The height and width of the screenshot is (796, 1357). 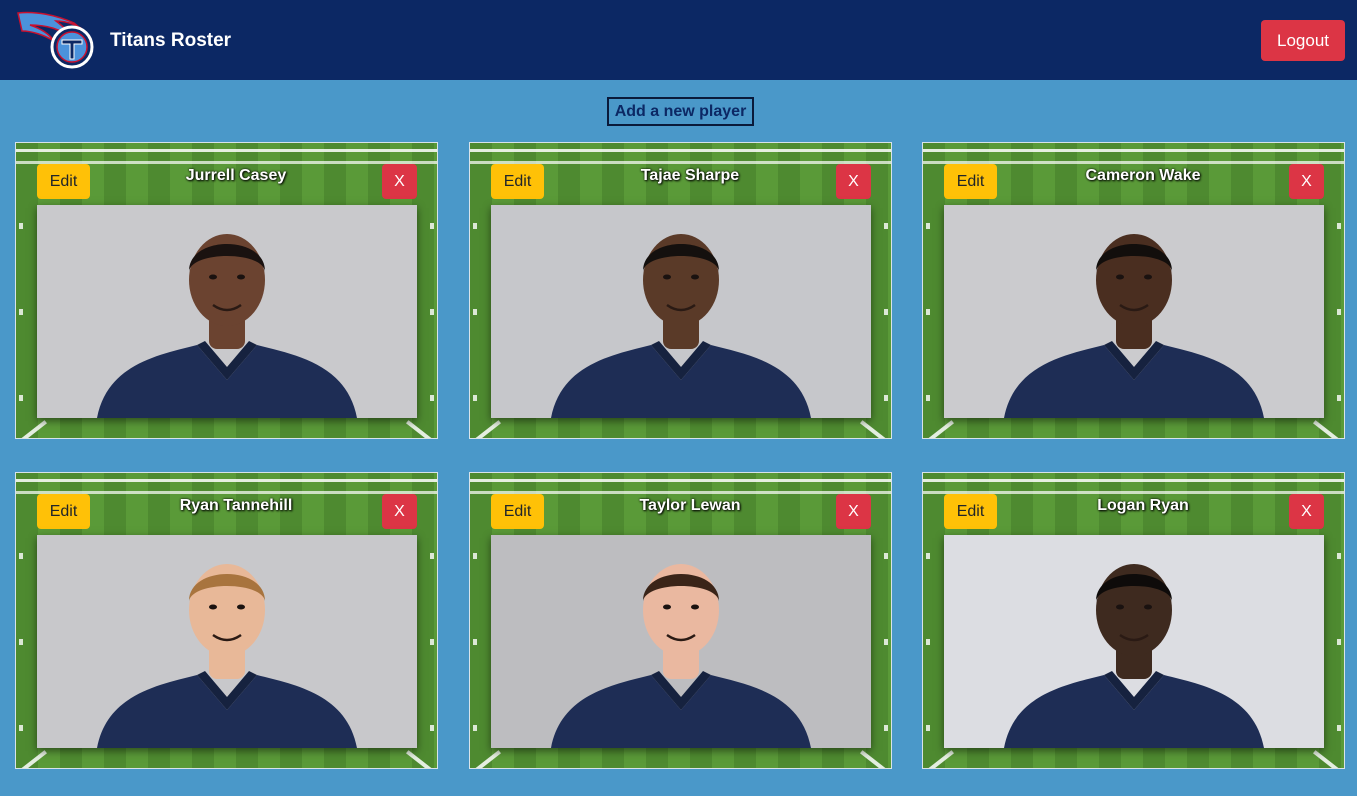 What do you see at coordinates (236, 505) in the screenshot?
I see `player-name: Ryan Tannehill` at bounding box center [236, 505].